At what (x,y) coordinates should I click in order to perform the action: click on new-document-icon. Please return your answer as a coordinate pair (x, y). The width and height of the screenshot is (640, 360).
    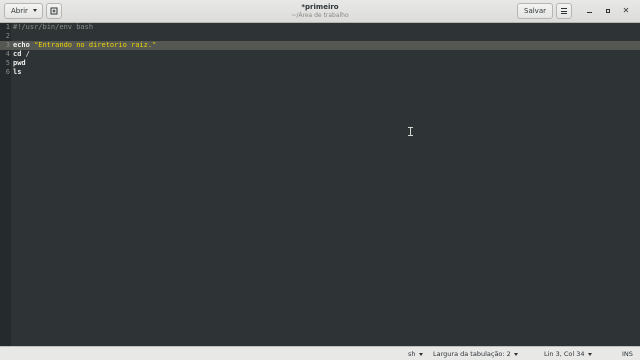
    Looking at the image, I should click on (54, 11).